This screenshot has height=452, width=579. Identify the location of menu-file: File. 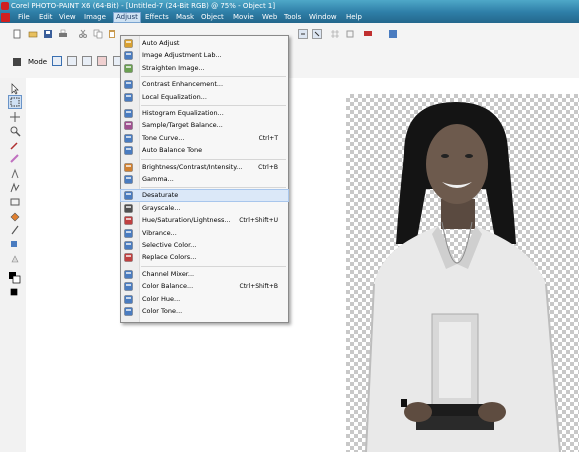
(24, 17).